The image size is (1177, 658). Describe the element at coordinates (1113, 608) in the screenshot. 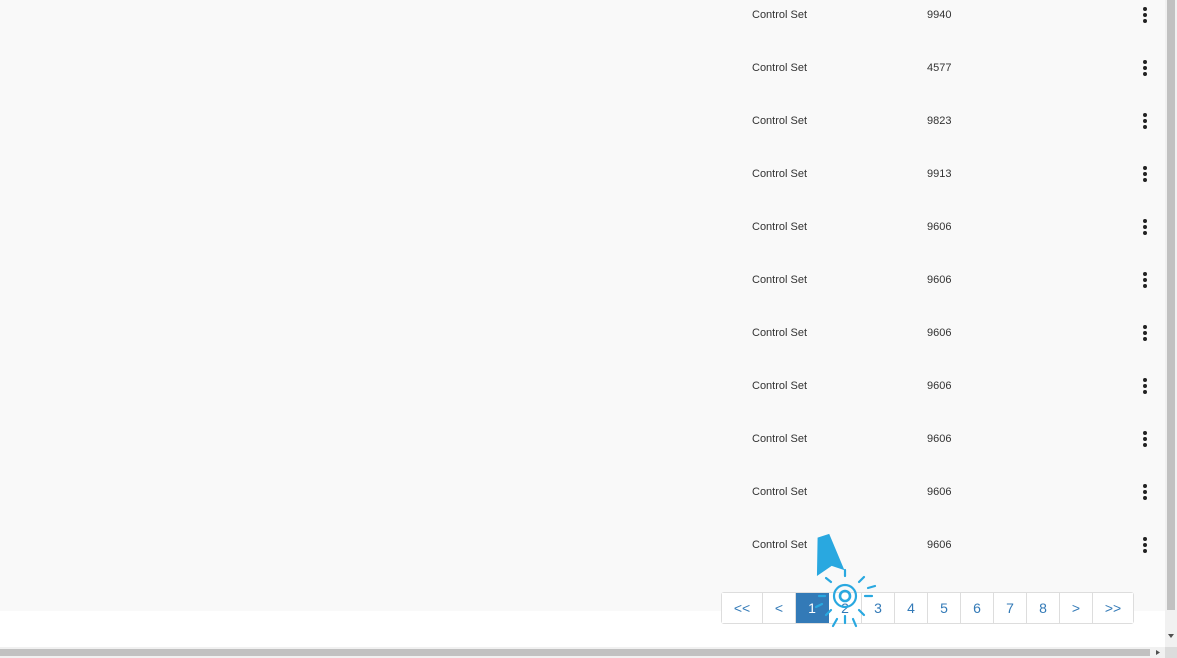

I see `last-page-button: >>` at that location.